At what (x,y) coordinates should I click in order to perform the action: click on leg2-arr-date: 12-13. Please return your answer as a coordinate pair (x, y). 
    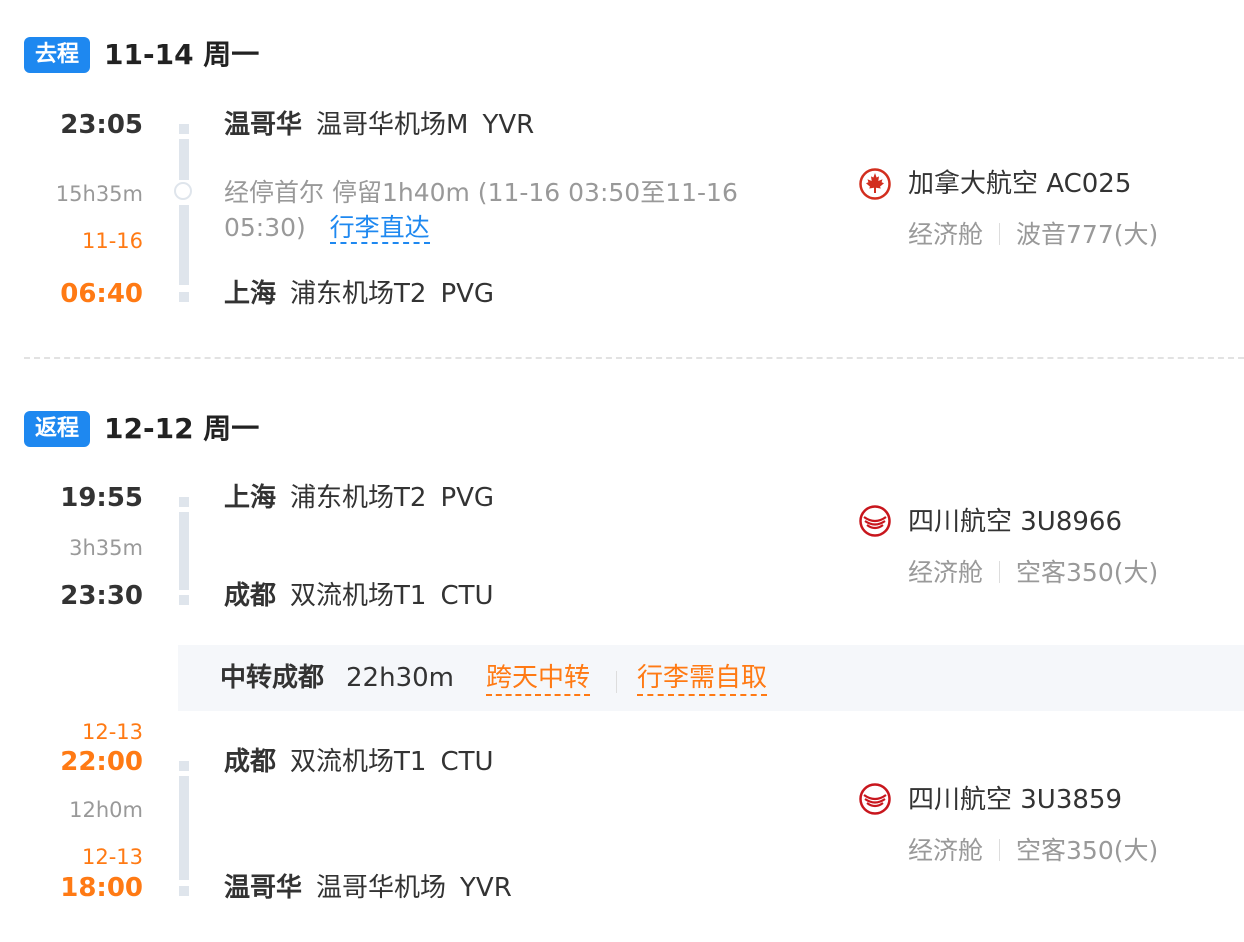
    Looking at the image, I should click on (112, 857).